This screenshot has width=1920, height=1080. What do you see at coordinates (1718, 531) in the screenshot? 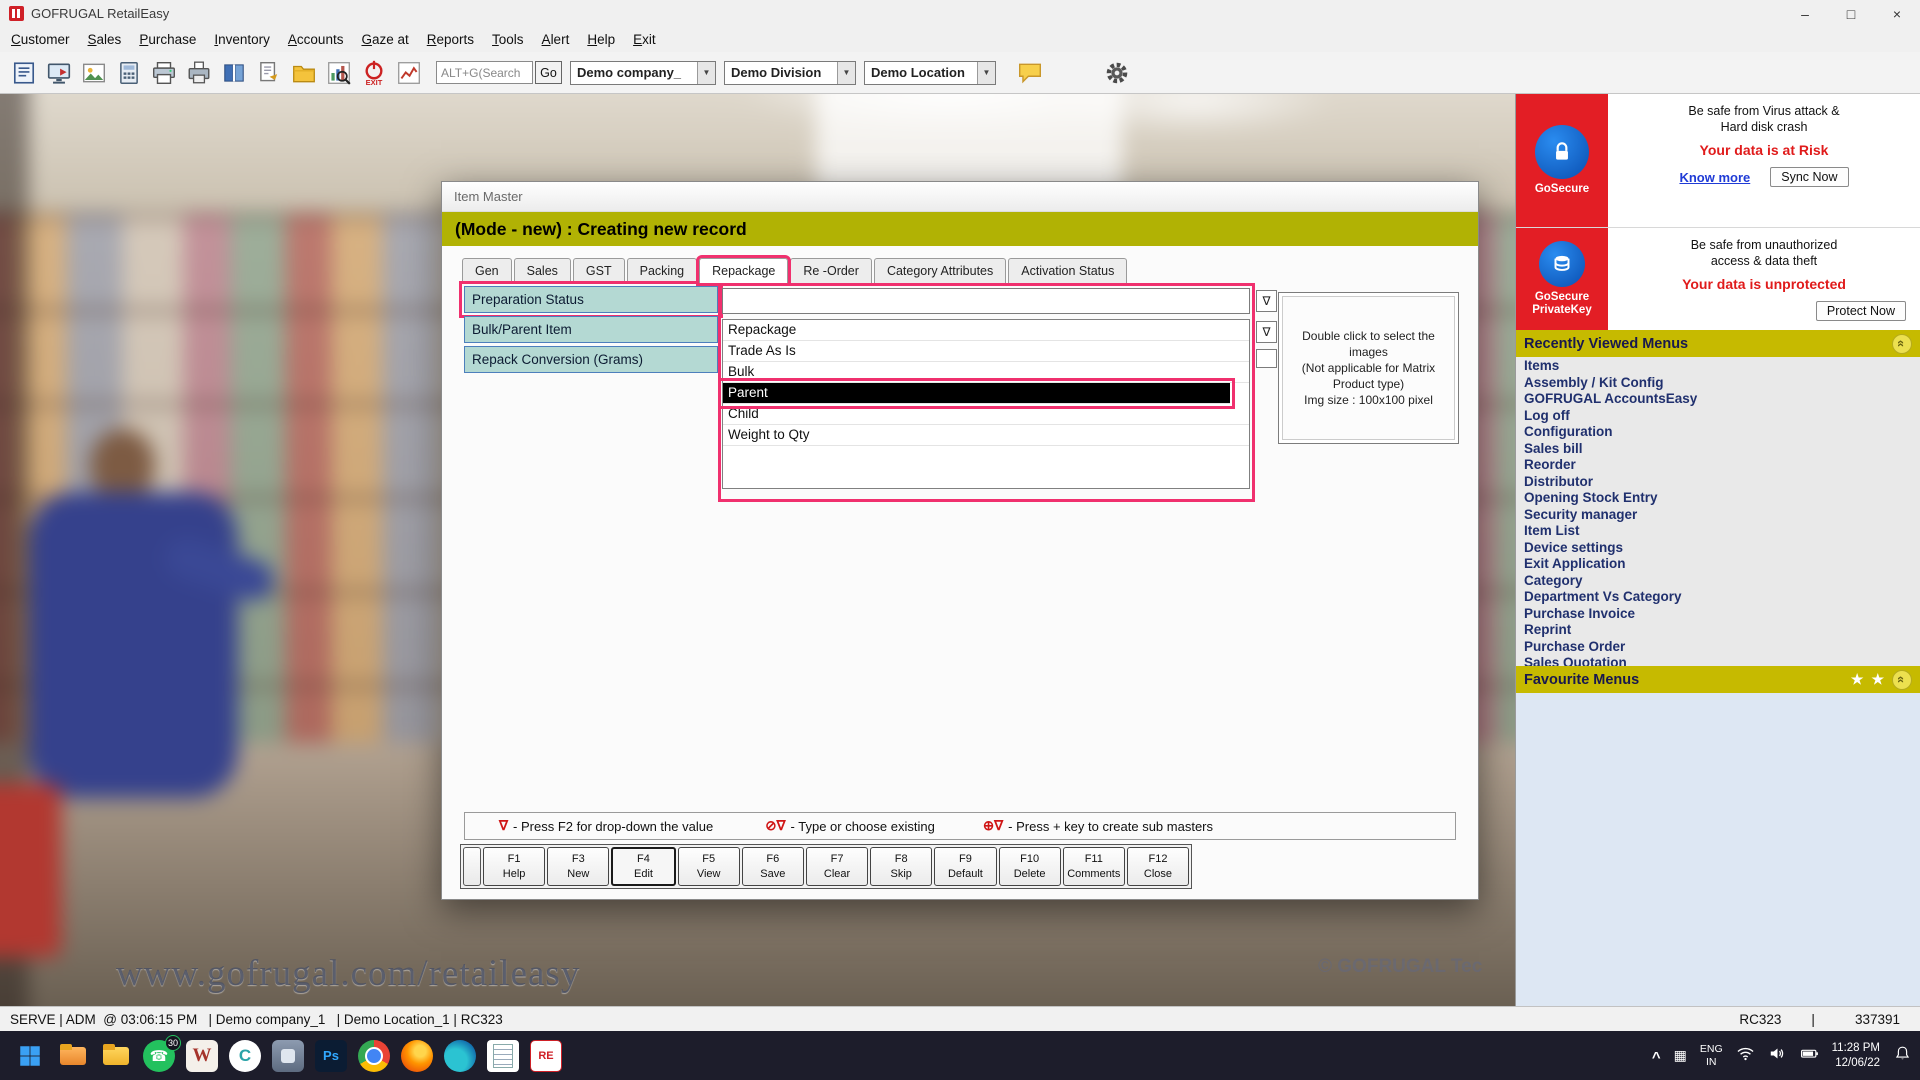
I see `recent-menu-item: Item List` at bounding box center [1718, 531].